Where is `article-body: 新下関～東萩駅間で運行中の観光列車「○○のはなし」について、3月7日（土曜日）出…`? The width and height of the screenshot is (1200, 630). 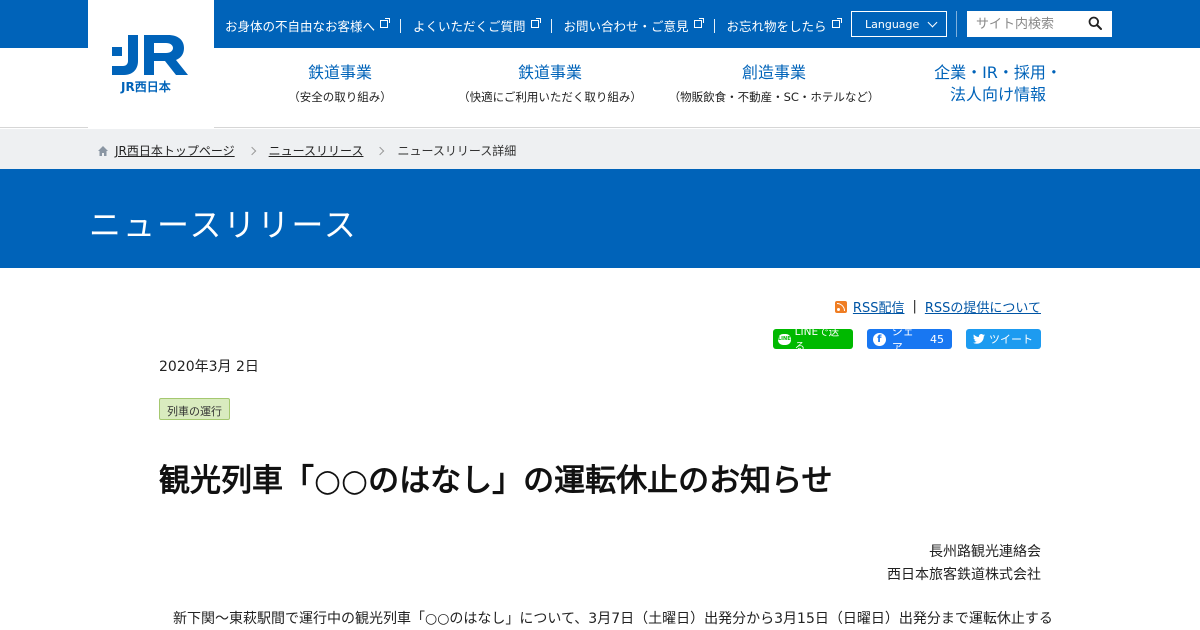
article-body: 新下関～東萩駅間で運行中の観光列車「○○のはなし」について、3月7日（土曜日）出… is located at coordinates (613, 619).